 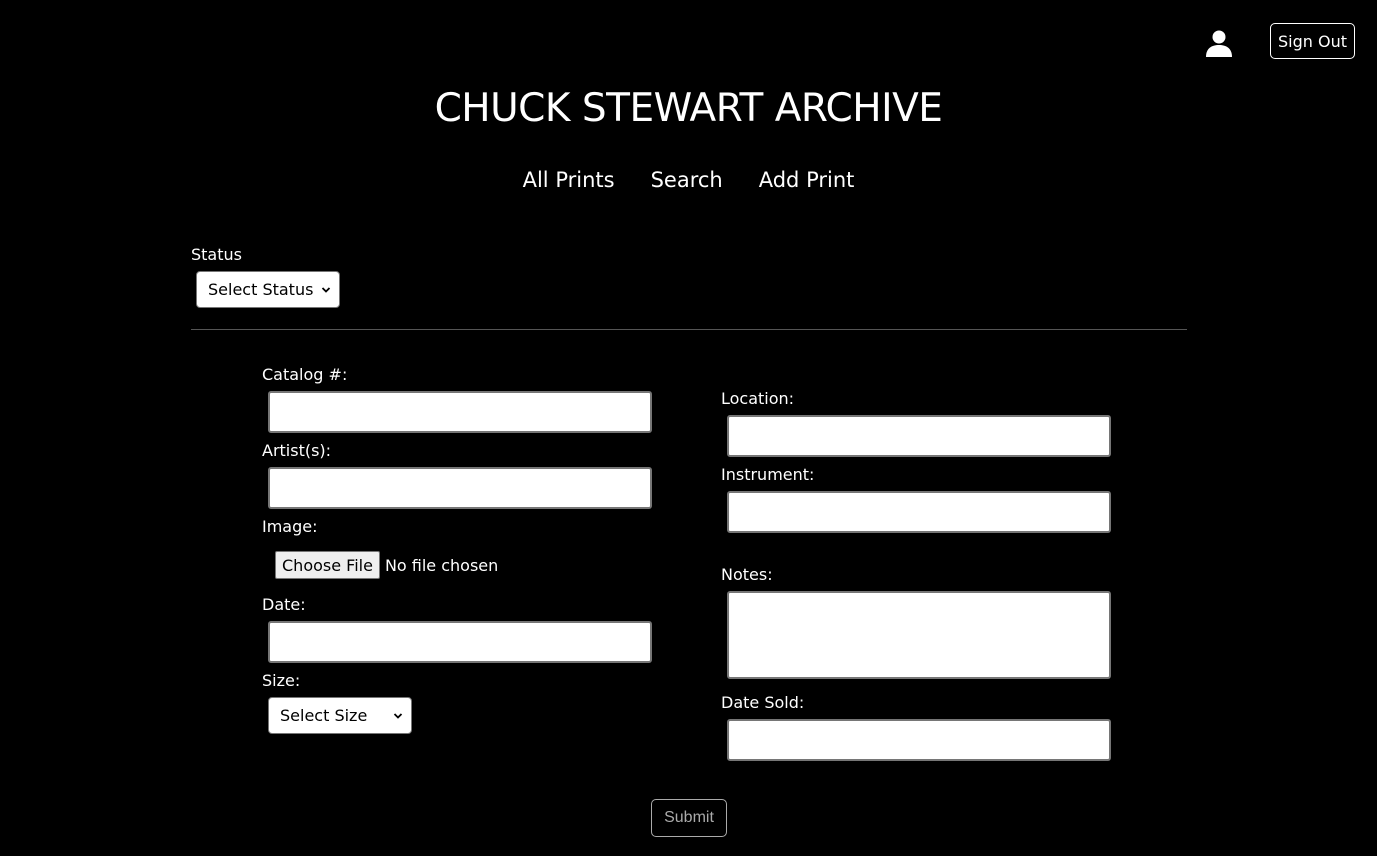 What do you see at coordinates (688, 108) in the screenshot?
I see `site-title: CHUCK STEWART ARCHIVE` at bounding box center [688, 108].